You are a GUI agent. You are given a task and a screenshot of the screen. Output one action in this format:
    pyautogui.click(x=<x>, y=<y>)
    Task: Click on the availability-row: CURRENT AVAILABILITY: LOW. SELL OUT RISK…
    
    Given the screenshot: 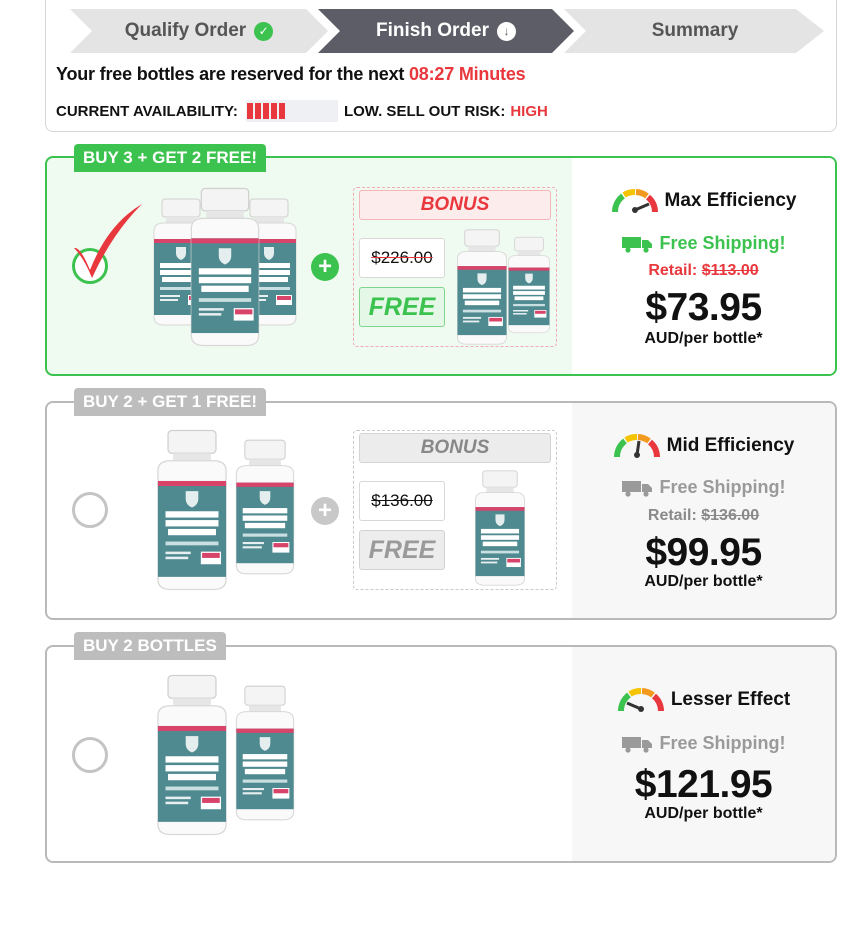 What is the action you would take?
    pyautogui.click(x=302, y=111)
    